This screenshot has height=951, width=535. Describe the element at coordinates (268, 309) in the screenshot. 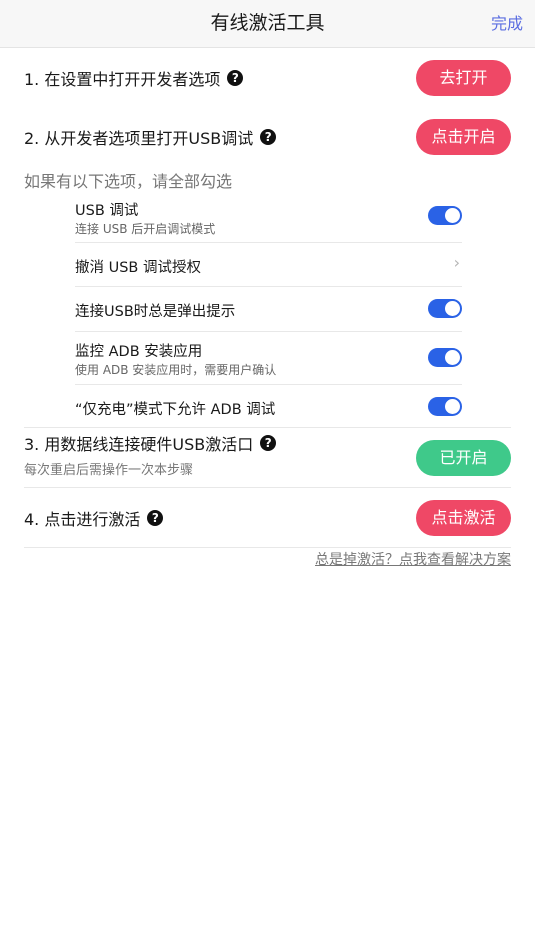

I see `option-usb-prompt: 连接USB时总是弹出提示` at that location.